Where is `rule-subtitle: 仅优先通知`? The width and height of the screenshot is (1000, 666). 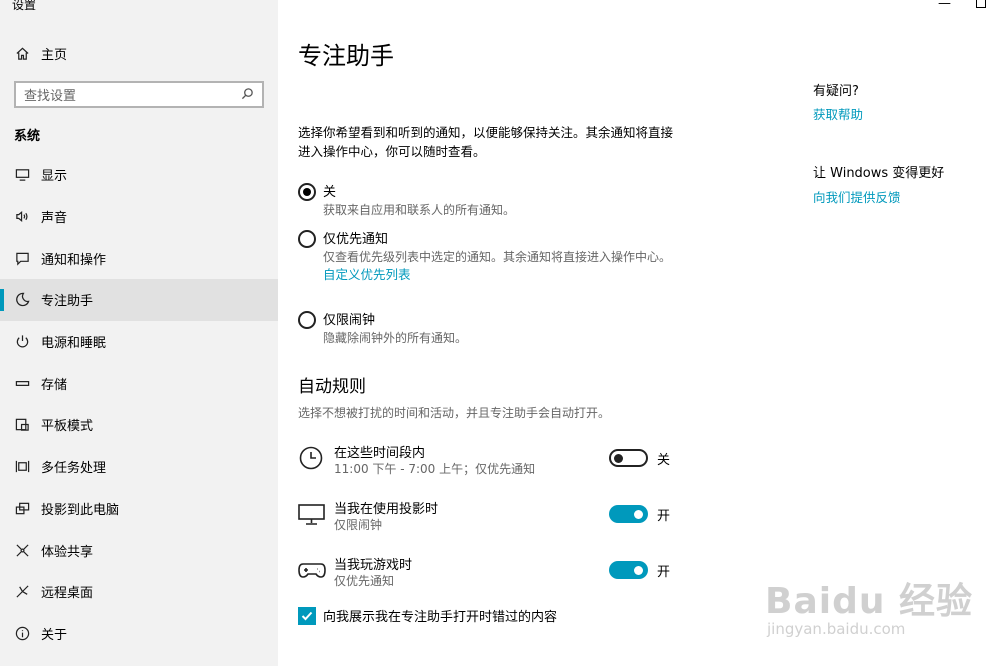 rule-subtitle: 仅优先通知 is located at coordinates (364, 581).